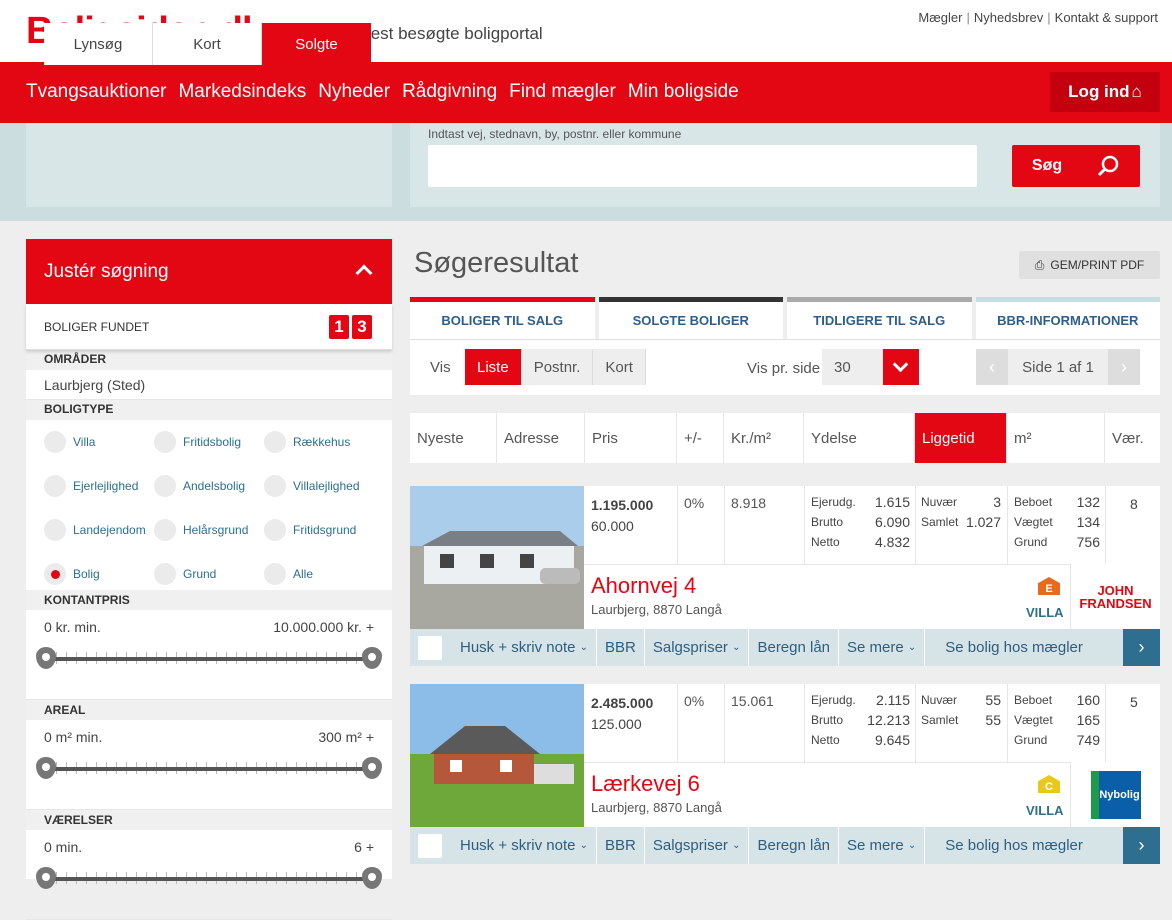  Describe the element at coordinates (888, 720) in the screenshot. I see `brutto: 12.213` at that location.